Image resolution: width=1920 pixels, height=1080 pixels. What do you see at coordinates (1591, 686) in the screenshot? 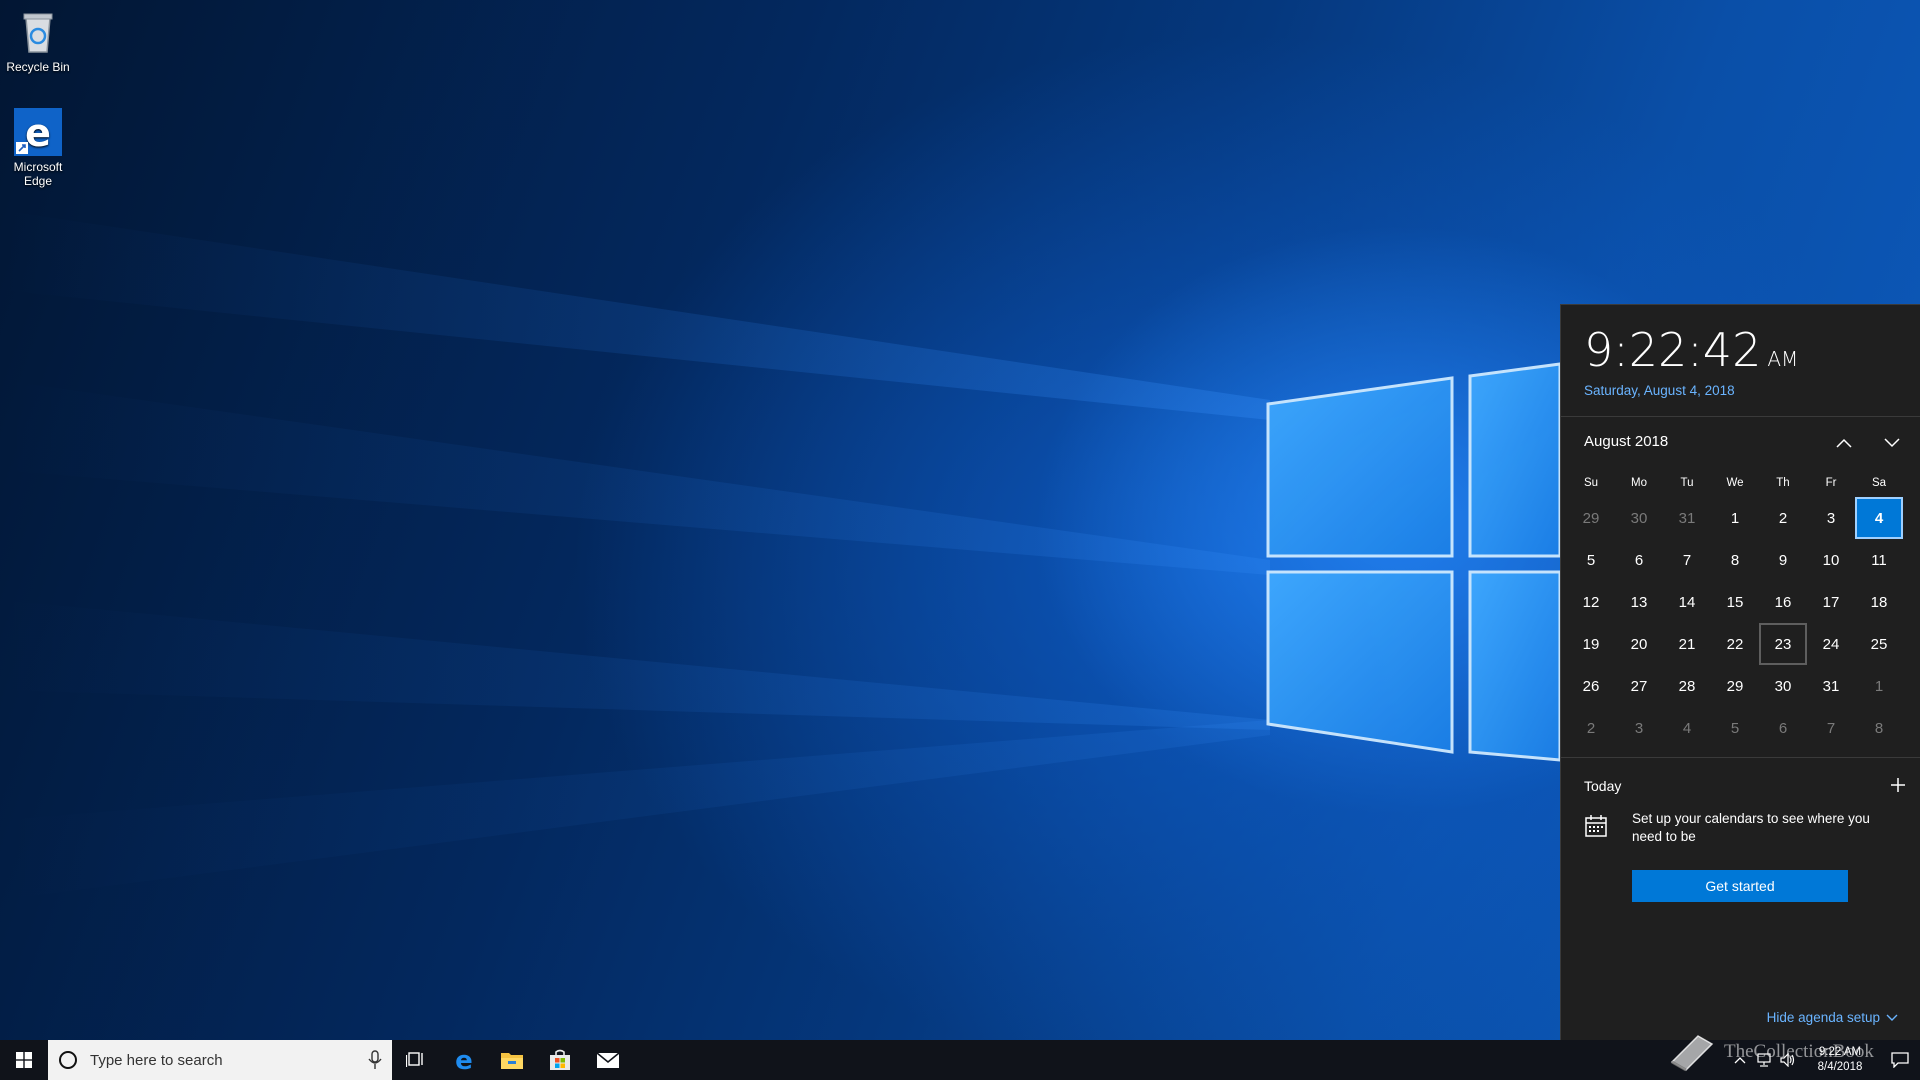
I see `calendar-day: 26` at bounding box center [1591, 686].